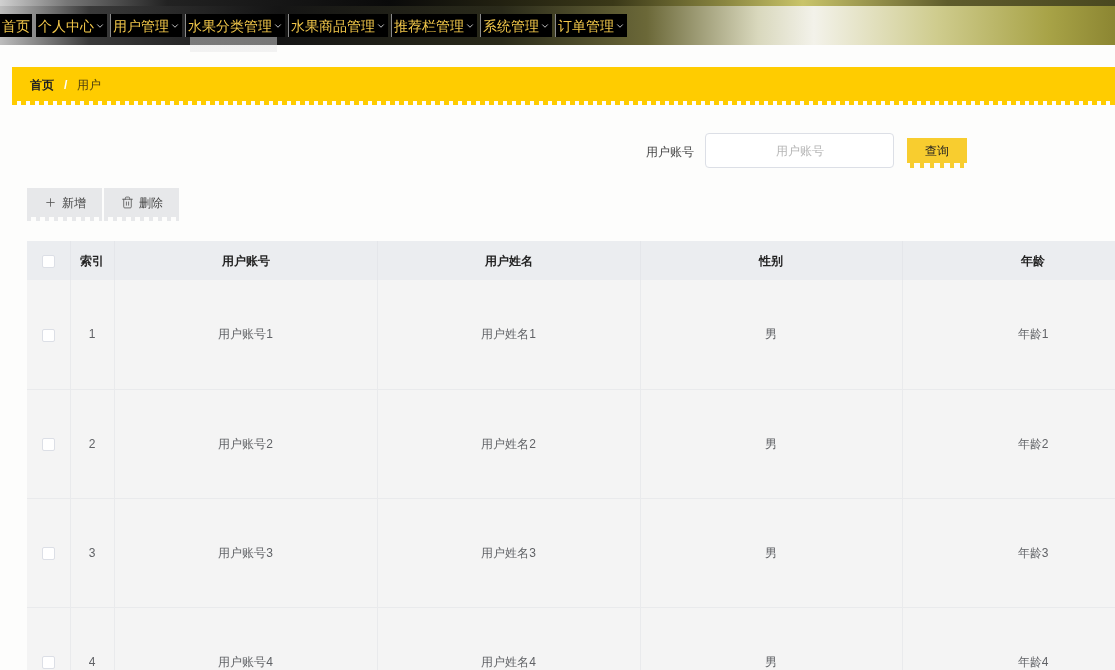 This screenshot has height=670, width=1115. I want to click on search-button: 查询, so click(937, 153).